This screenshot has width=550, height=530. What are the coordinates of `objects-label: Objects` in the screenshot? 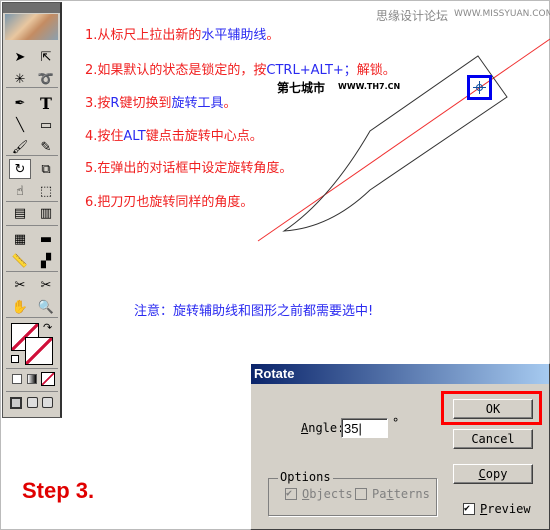 It's located at (327, 494).